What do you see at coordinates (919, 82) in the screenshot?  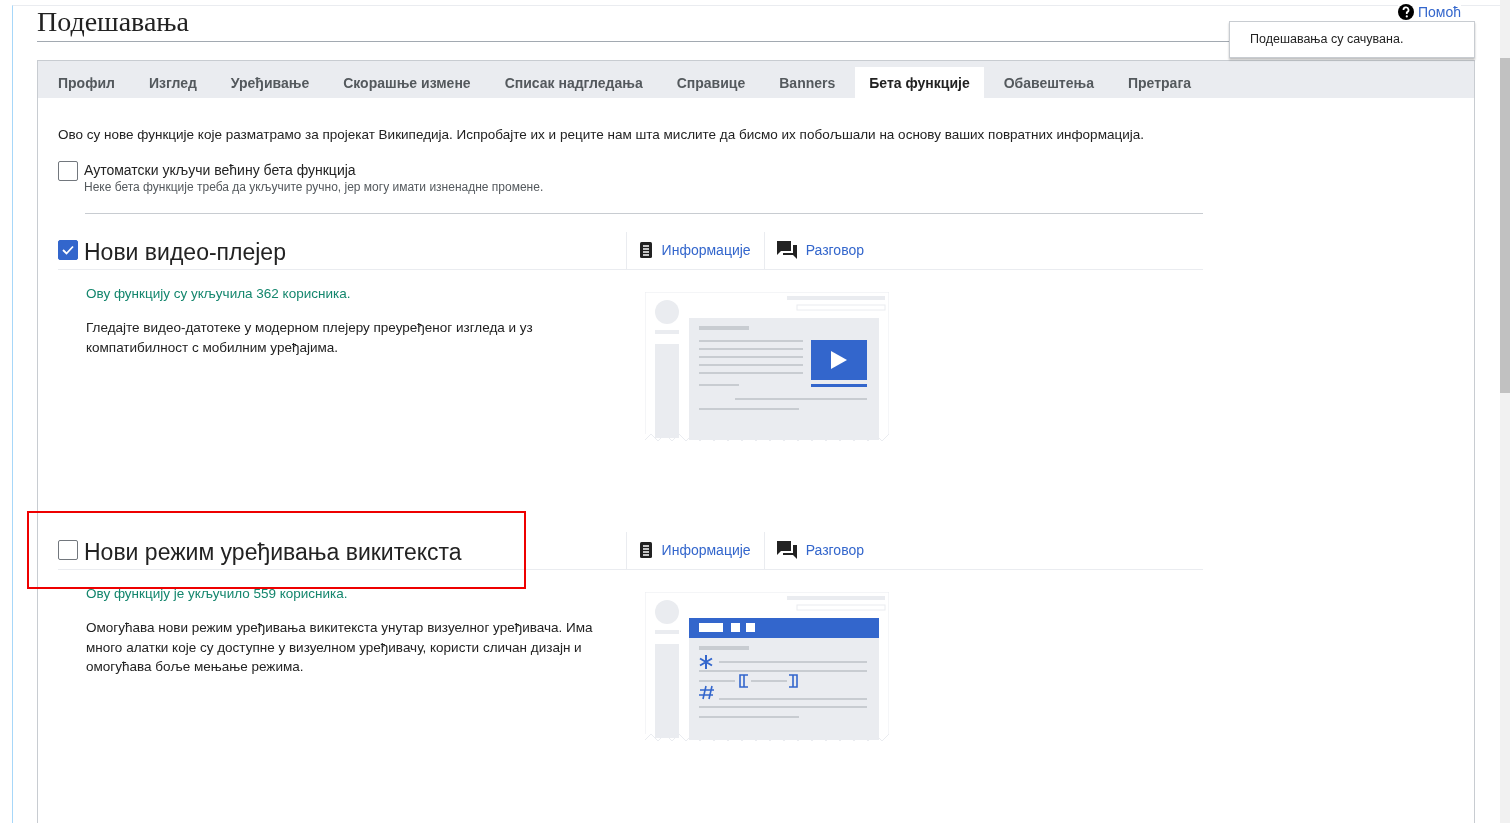 I see `tab: Бета функције` at bounding box center [919, 82].